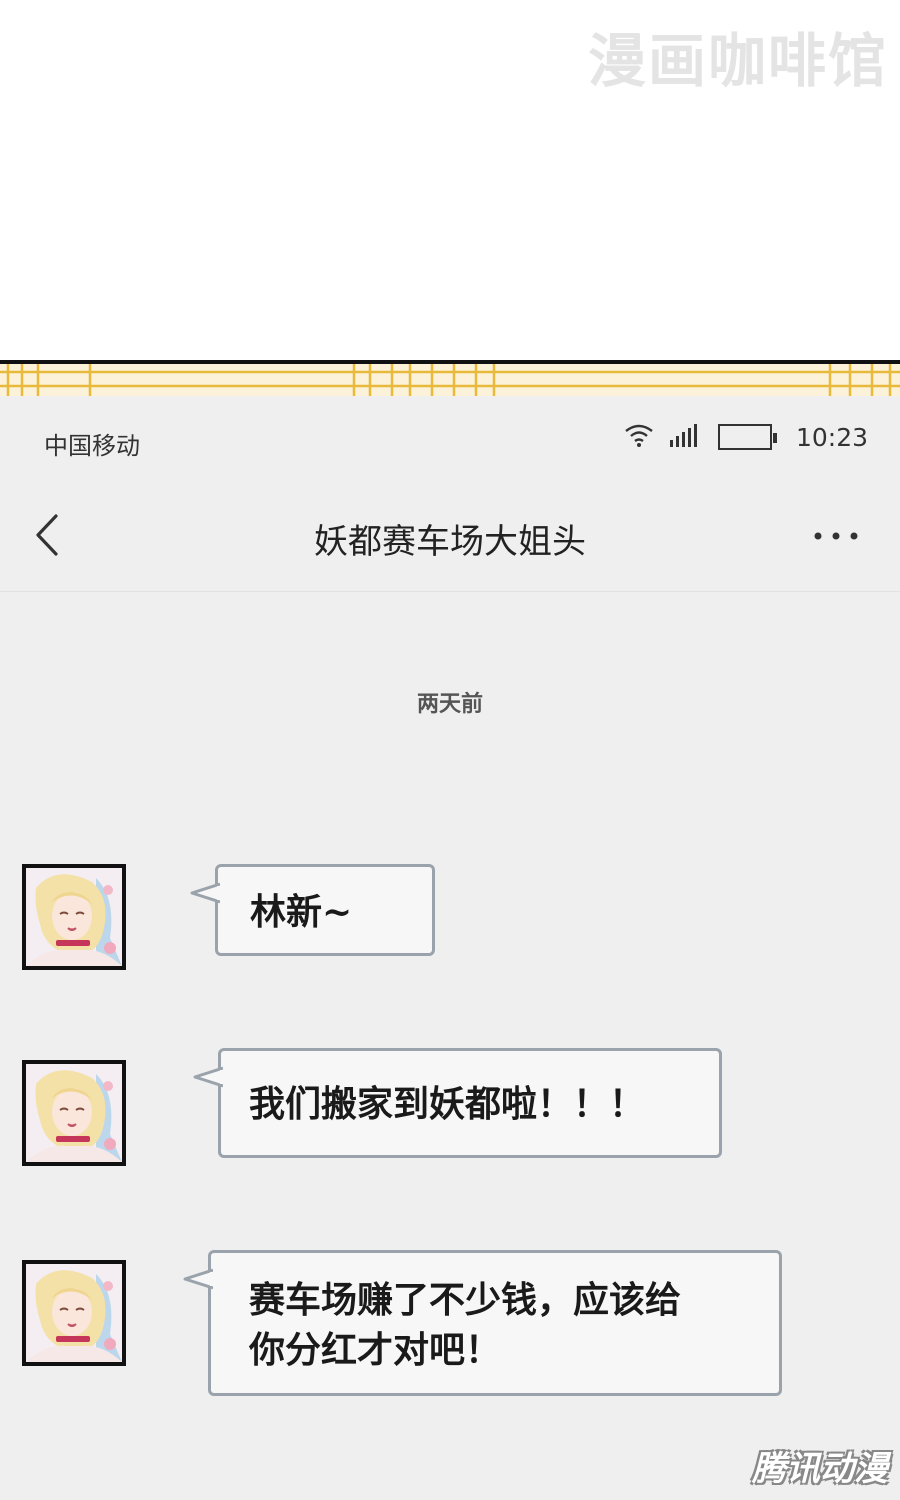 Image resolution: width=900 pixels, height=1500 pixels. I want to click on message-text-line: 赛车场赚了不少钱，应该给, so click(465, 1300).